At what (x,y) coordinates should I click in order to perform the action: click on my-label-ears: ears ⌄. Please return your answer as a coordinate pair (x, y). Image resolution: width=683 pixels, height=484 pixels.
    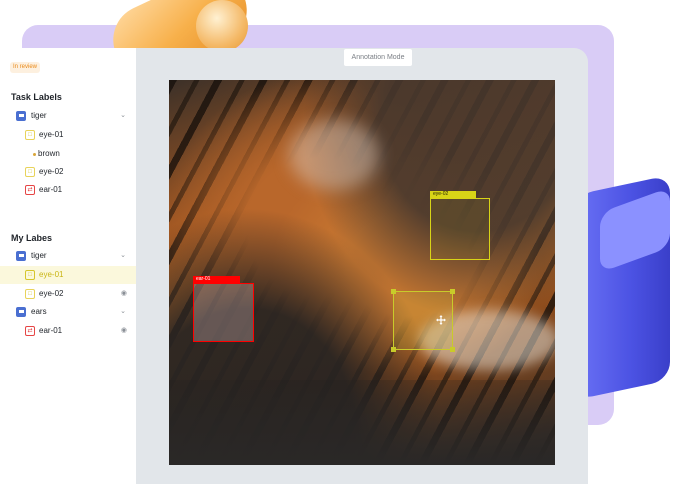
    Looking at the image, I should click on (68, 312).